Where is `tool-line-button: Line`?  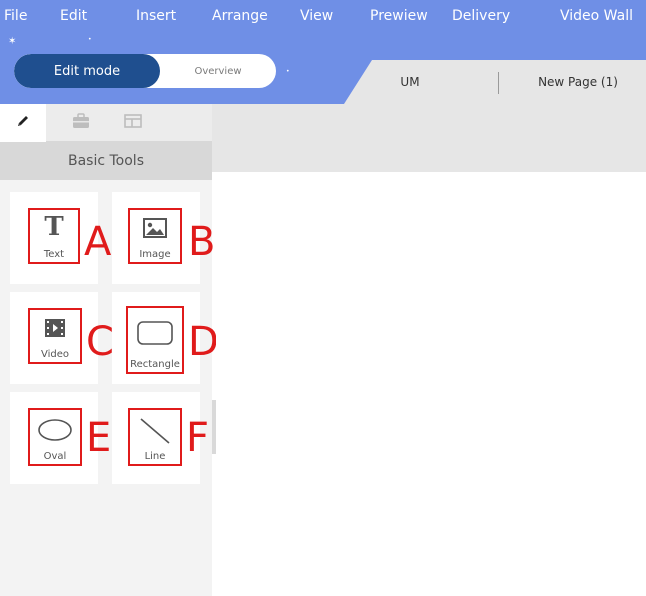 tool-line-button: Line is located at coordinates (155, 437).